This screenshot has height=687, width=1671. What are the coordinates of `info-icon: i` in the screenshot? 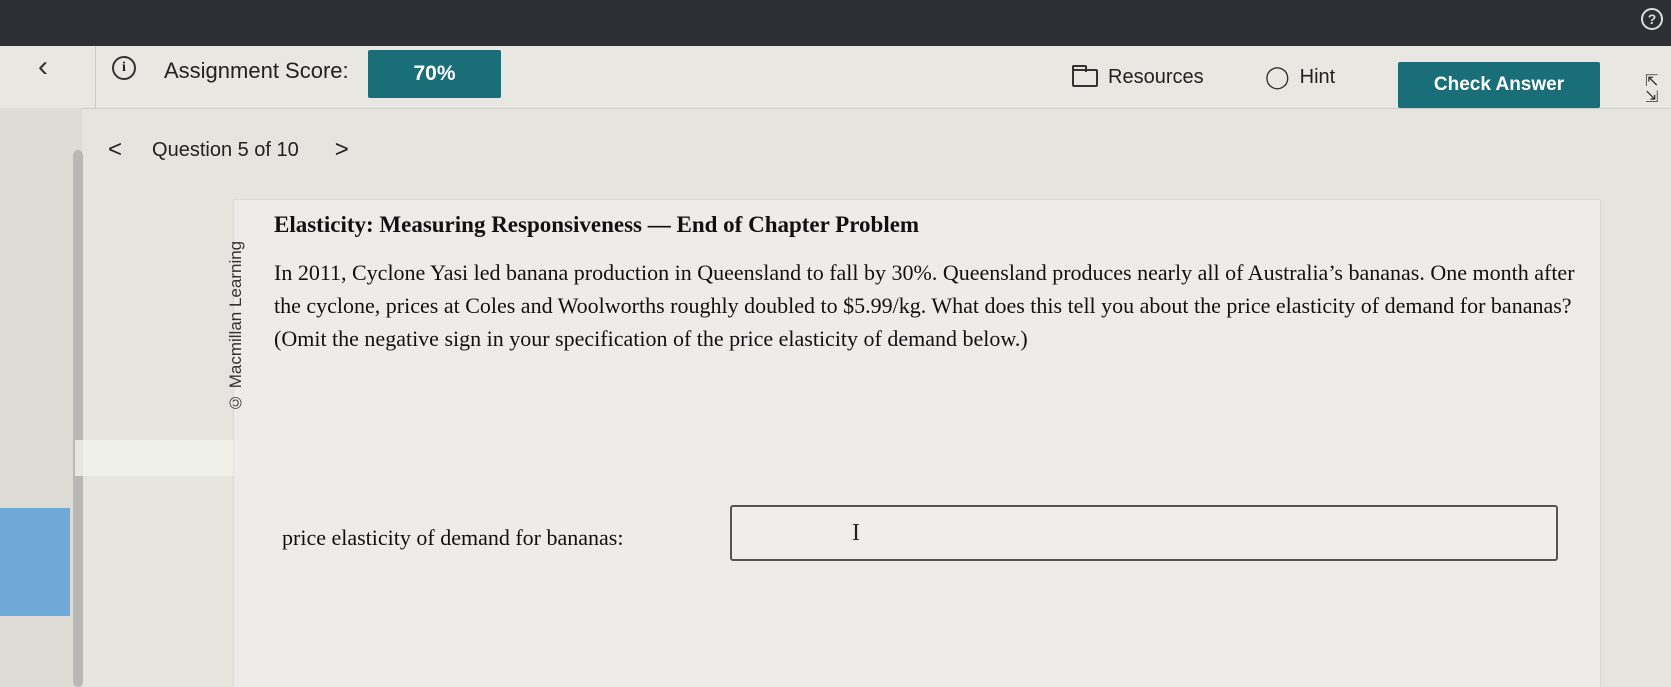 It's located at (124, 68).